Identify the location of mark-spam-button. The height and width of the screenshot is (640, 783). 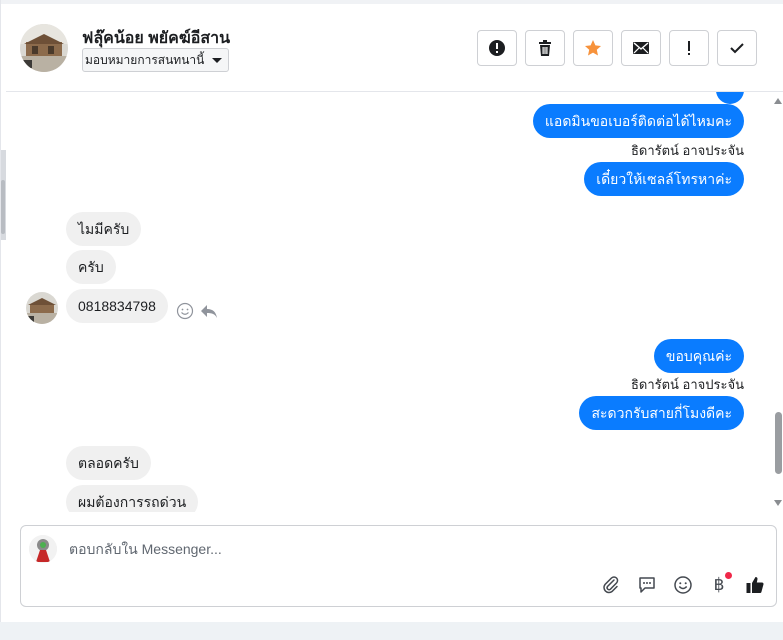
(497, 48).